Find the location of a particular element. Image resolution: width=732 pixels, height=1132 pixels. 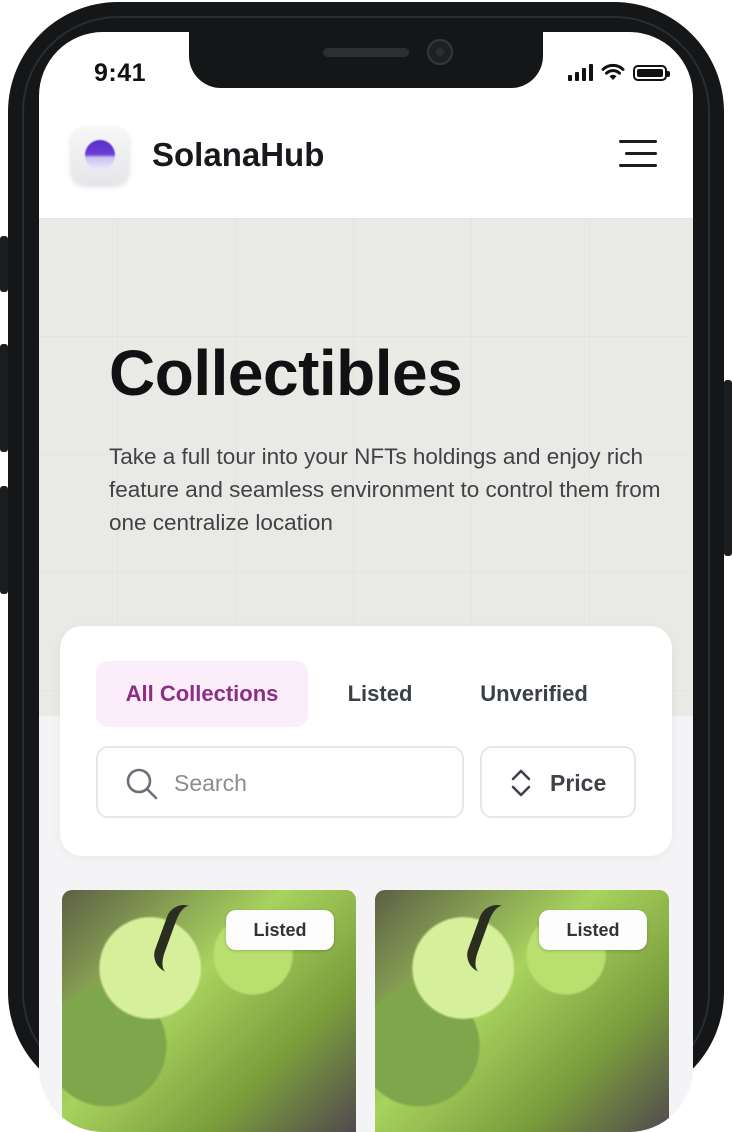

solana-hub-logo-icon is located at coordinates (100, 155).